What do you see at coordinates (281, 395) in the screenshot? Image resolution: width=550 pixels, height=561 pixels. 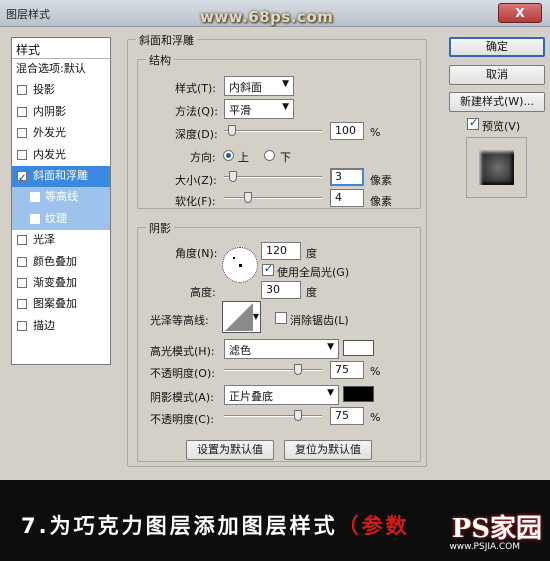 I see `shadow-mode-select: 正片叠底 ▼` at bounding box center [281, 395].